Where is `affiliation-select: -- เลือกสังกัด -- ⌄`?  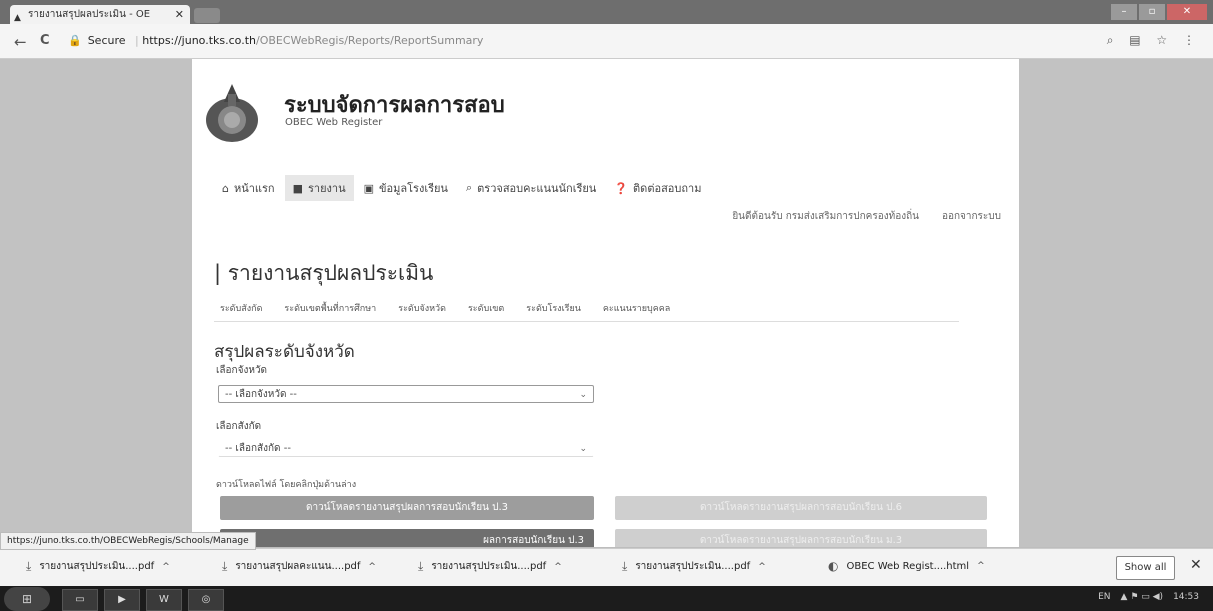 affiliation-select: -- เลือกสังกัด -- ⌄ is located at coordinates (406, 448).